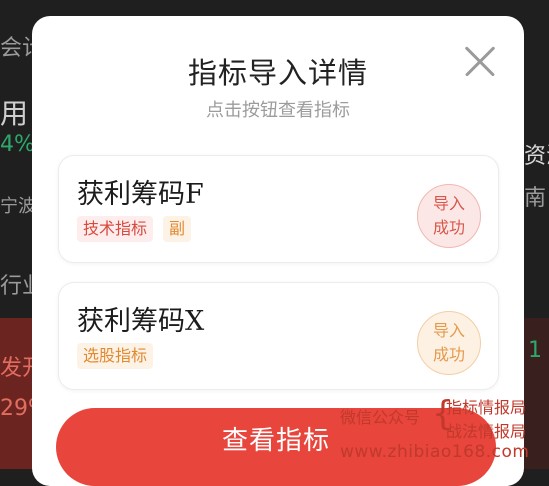  Describe the element at coordinates (486, 431) in the screenshot. I see `watermark-text: 战法情报局` at that location.